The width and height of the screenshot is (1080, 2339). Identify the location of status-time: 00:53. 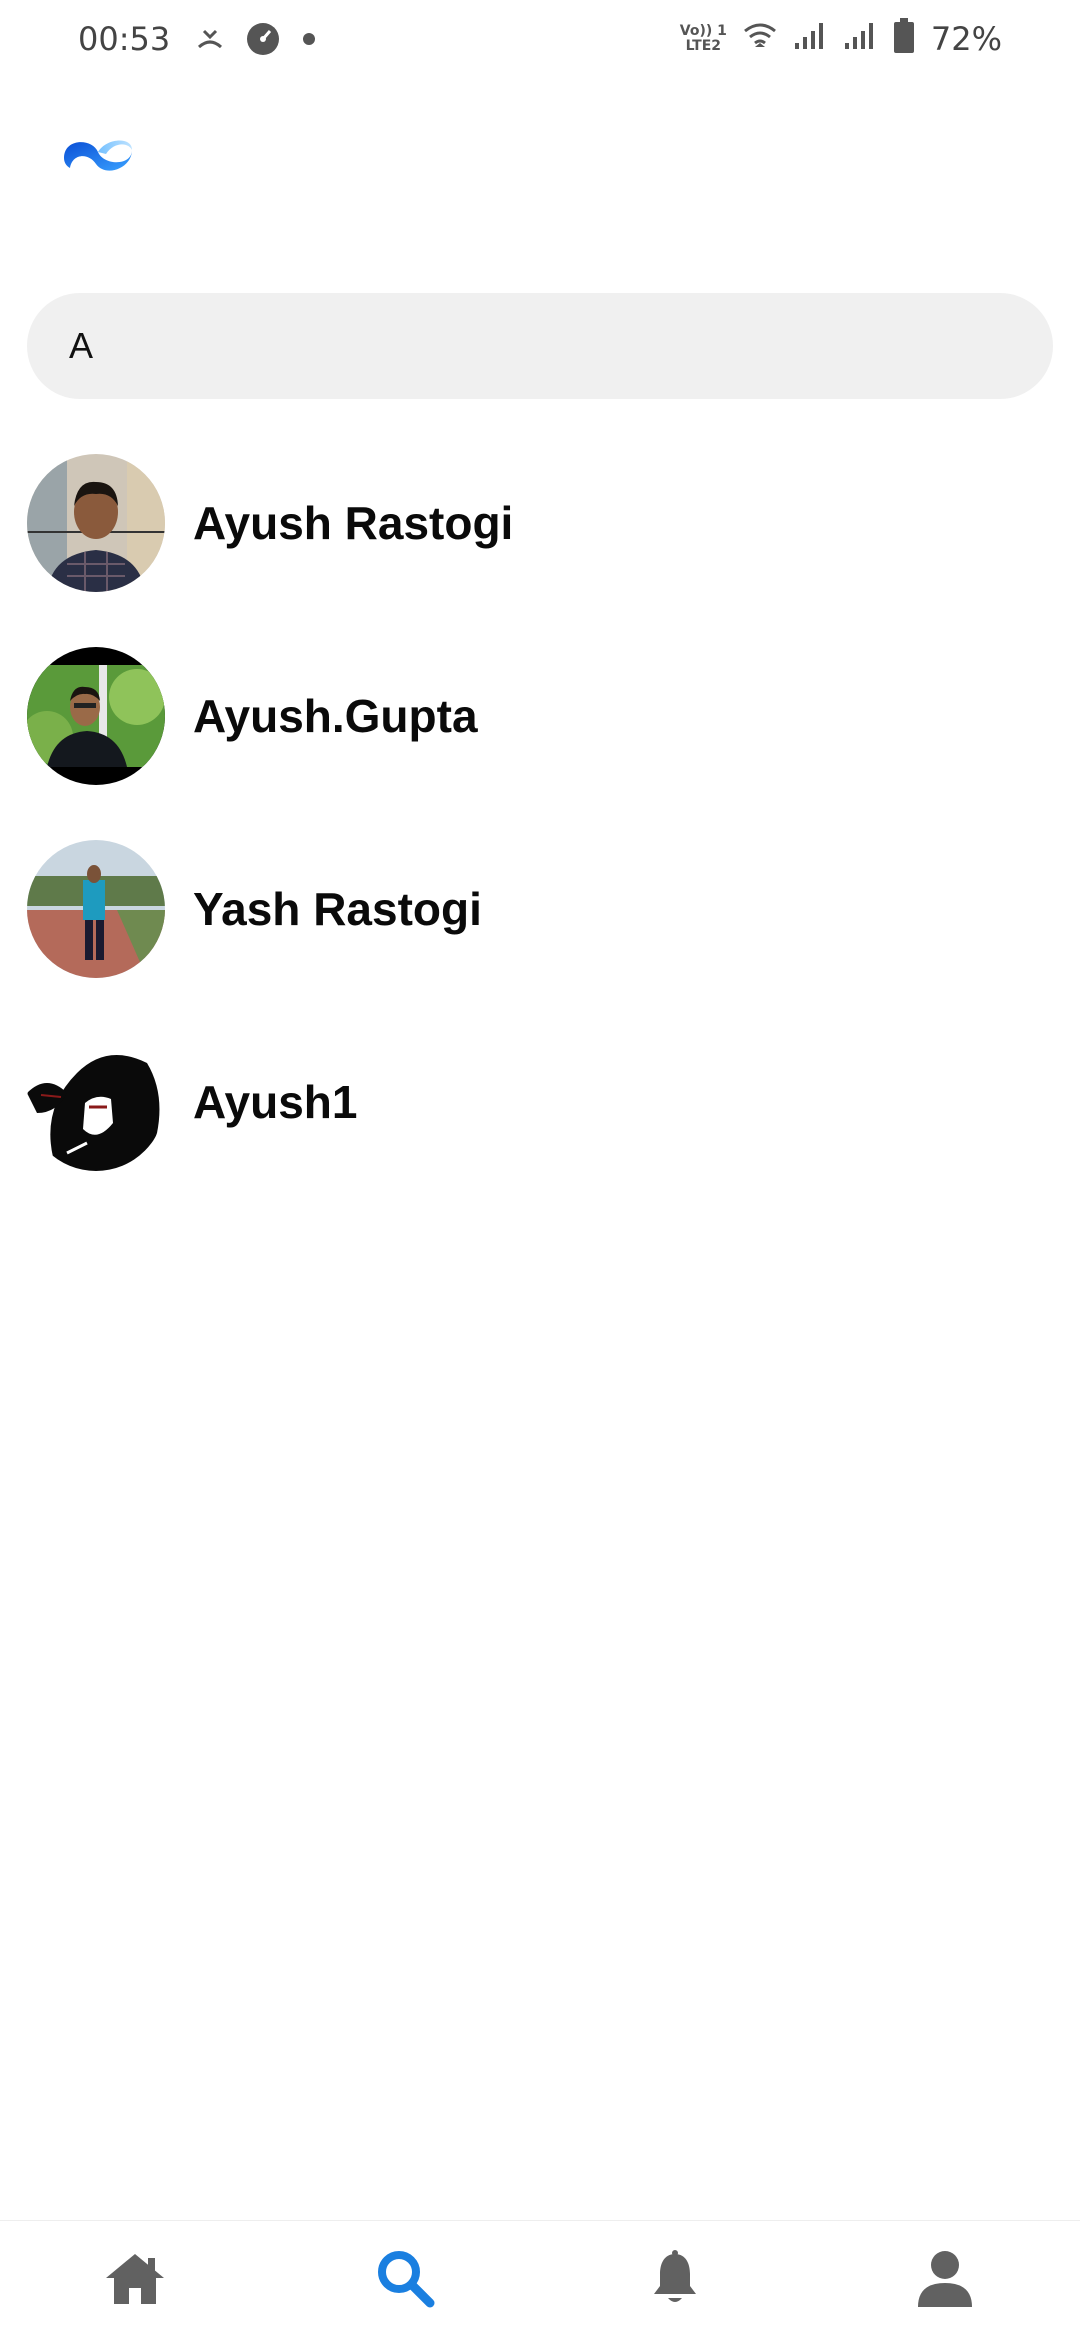
(124, 39).